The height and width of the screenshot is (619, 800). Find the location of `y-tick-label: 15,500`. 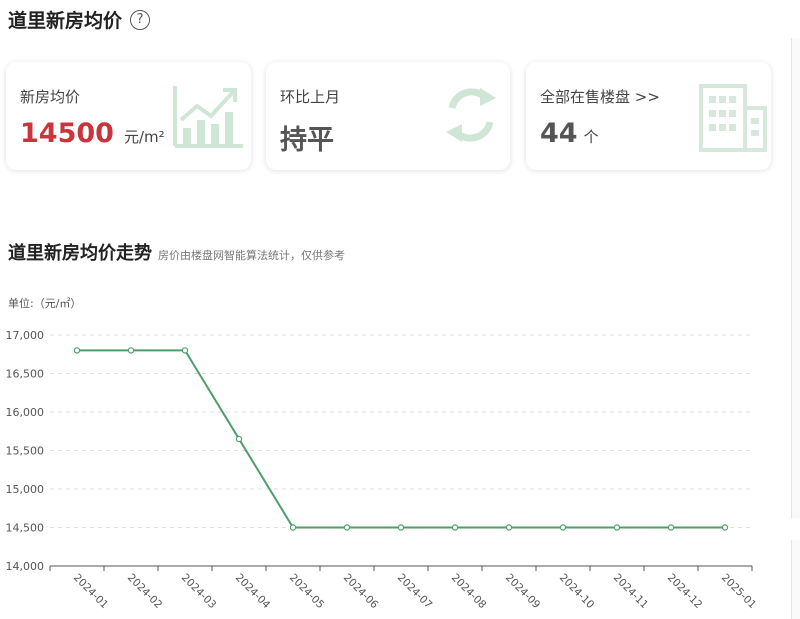

y-tick-label: 15,500 is located at coordinates (25, 451).